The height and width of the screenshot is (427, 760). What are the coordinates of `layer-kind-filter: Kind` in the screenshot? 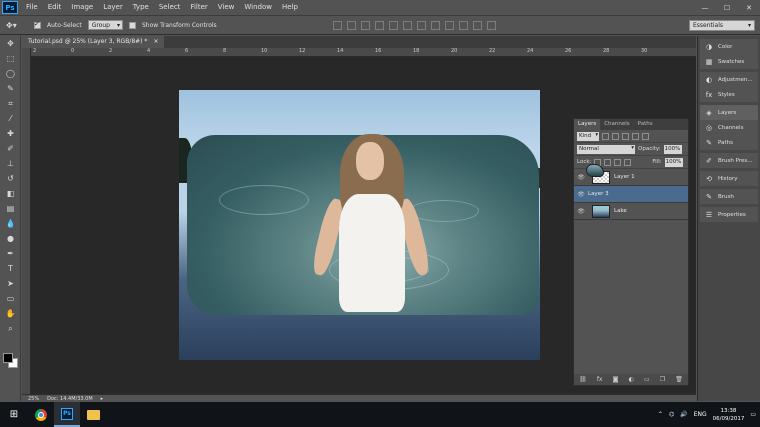 It's located at (588, 136).